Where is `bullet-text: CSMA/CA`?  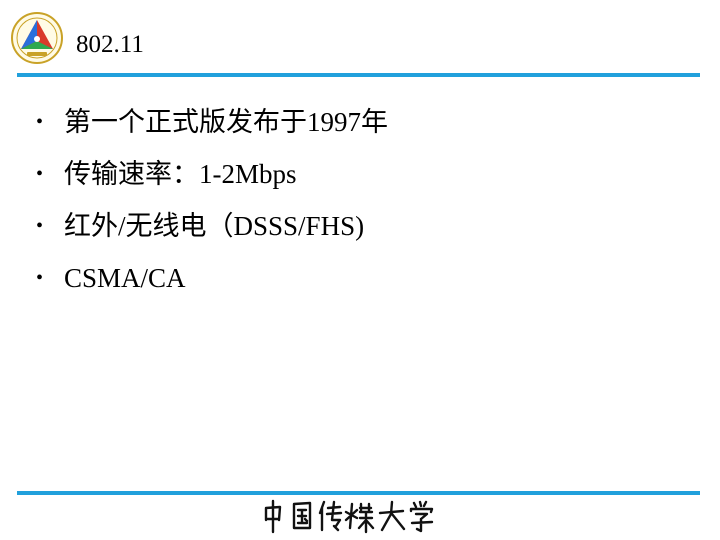 bullet-text: CSMA/CA is located at coordinates (125, 278).